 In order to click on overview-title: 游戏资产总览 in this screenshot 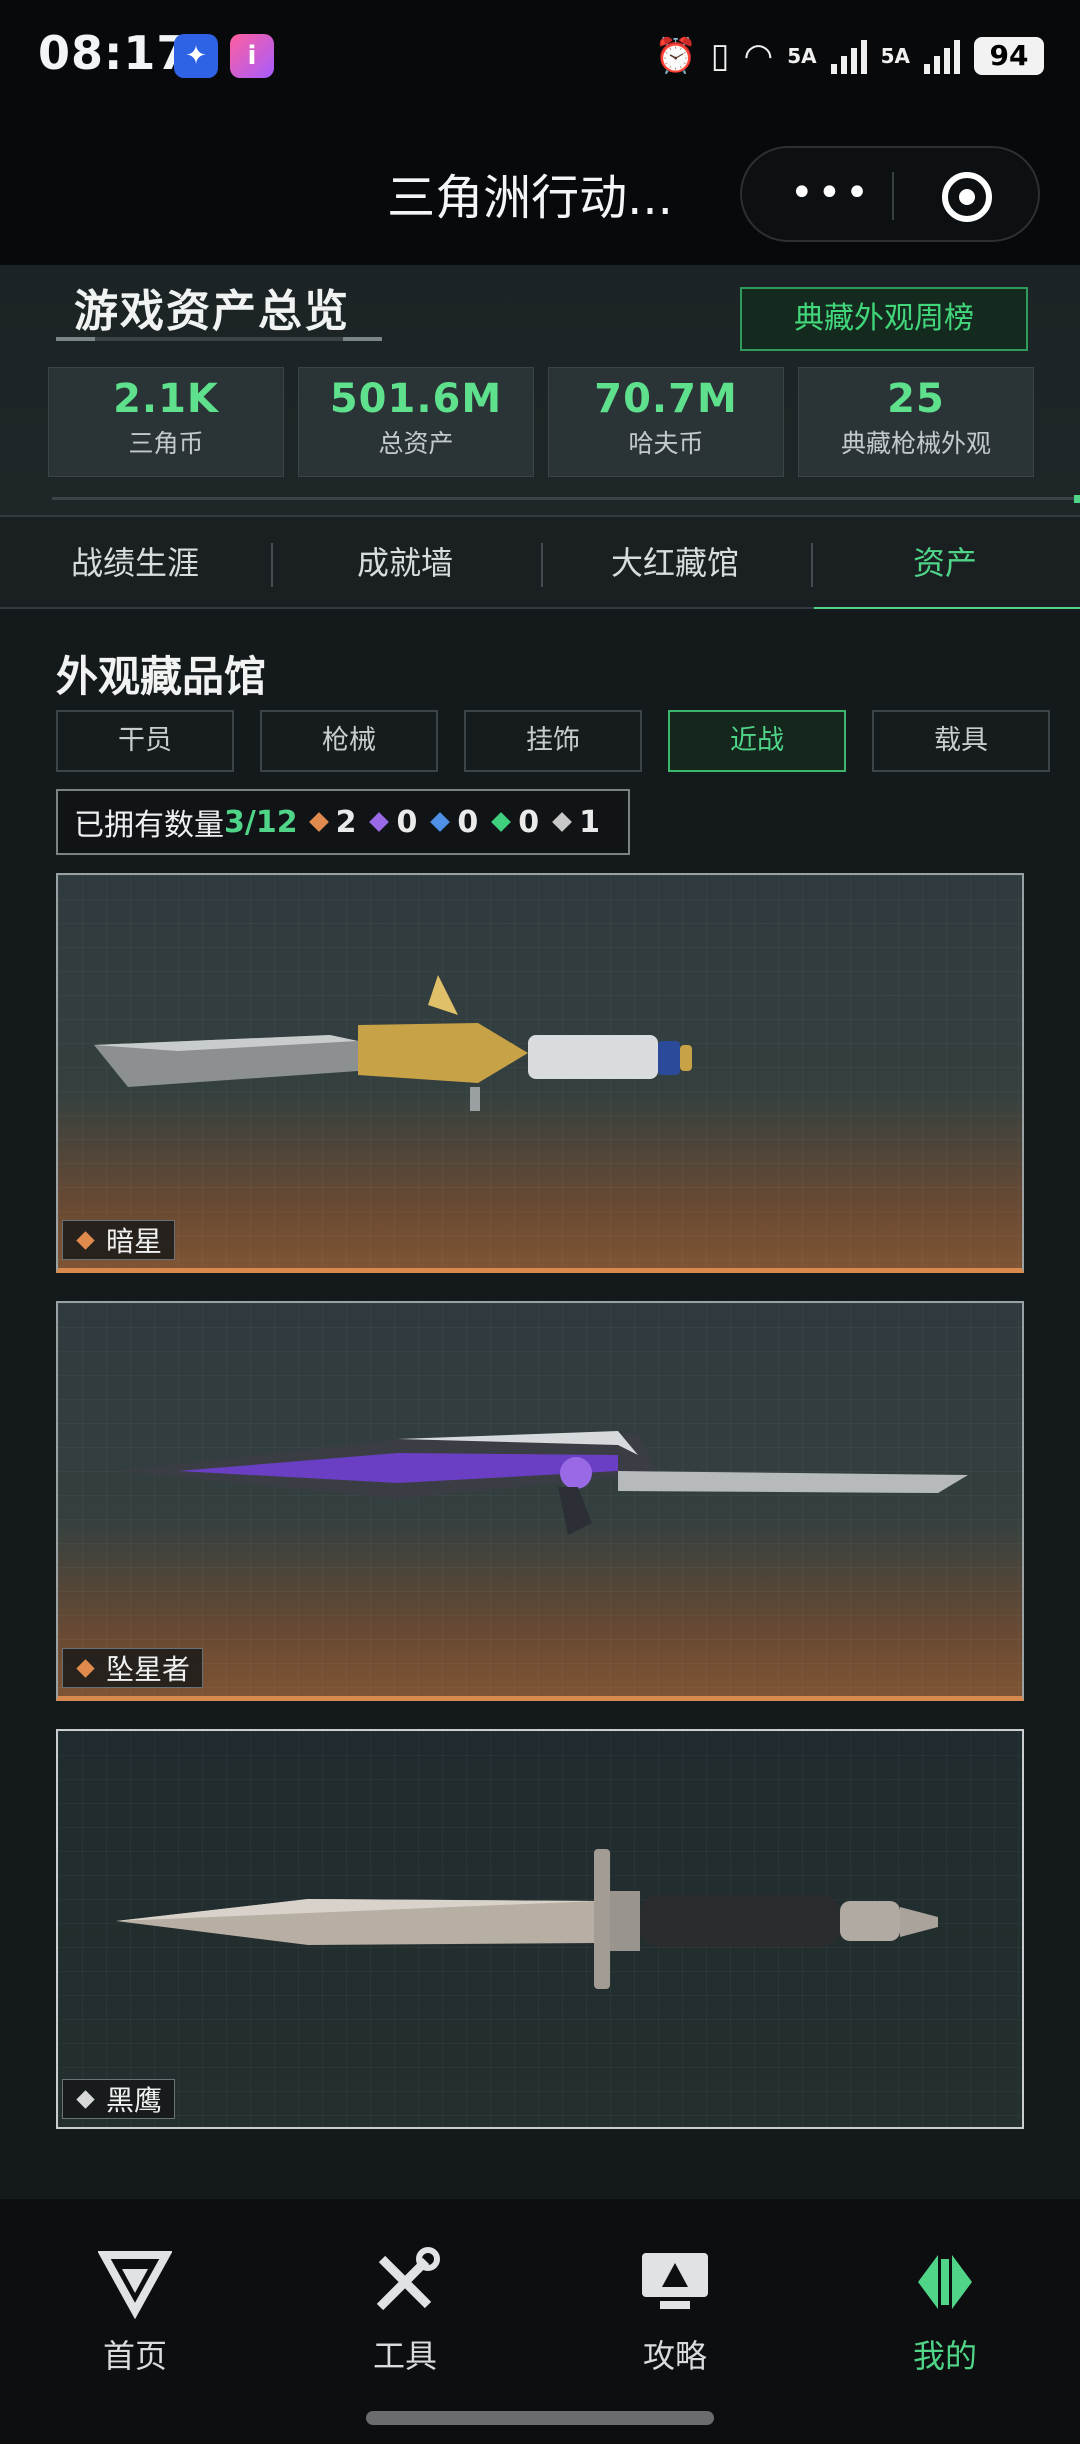, I will do `click(212, 311)`.